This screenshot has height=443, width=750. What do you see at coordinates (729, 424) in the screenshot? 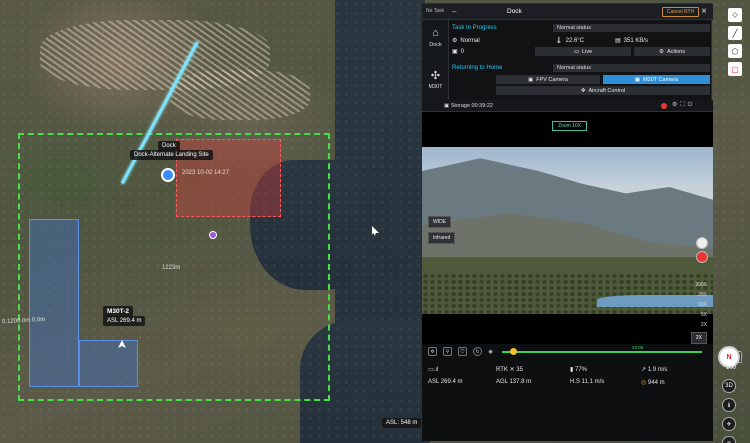
I see `plane-icon: ✈` at bounding box center [729, 424].